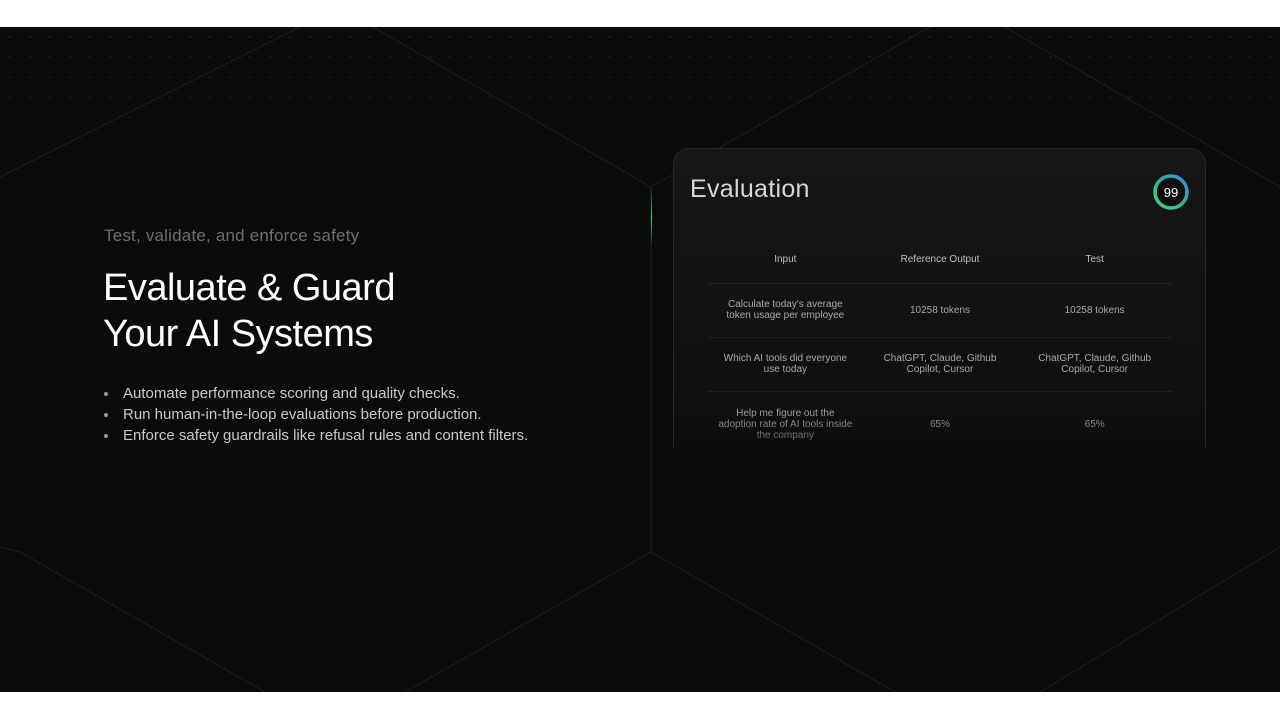  I want to click on headline-line-1: Evaluate & Guard, so click(249, 288).